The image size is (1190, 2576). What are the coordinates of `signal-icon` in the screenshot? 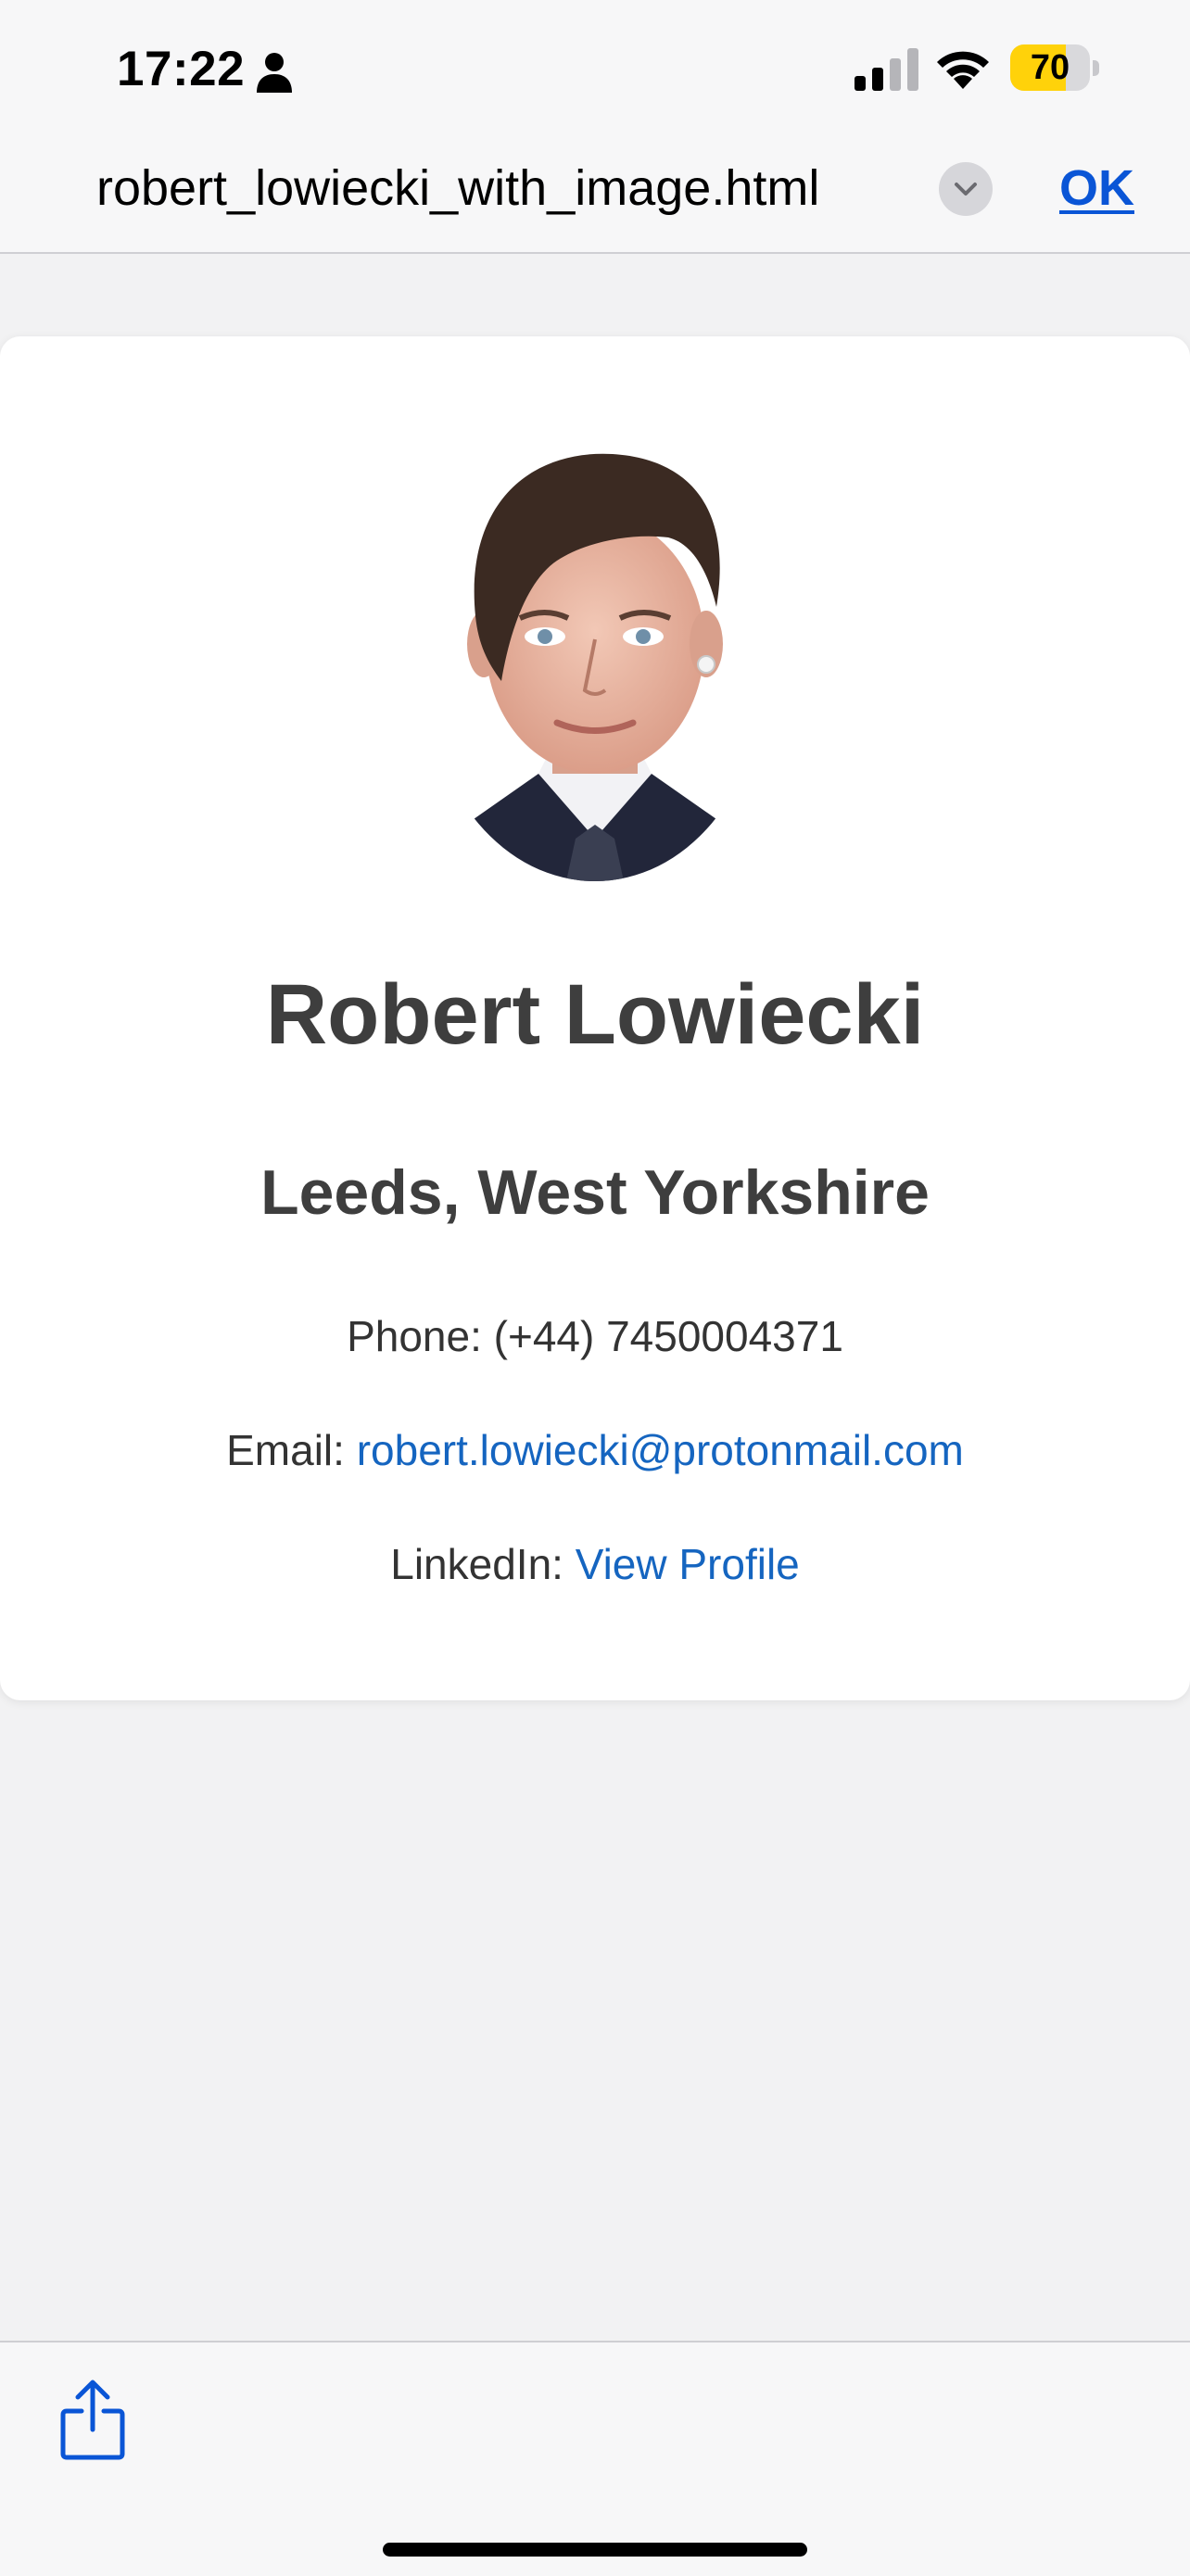 It's located at (886, 69).